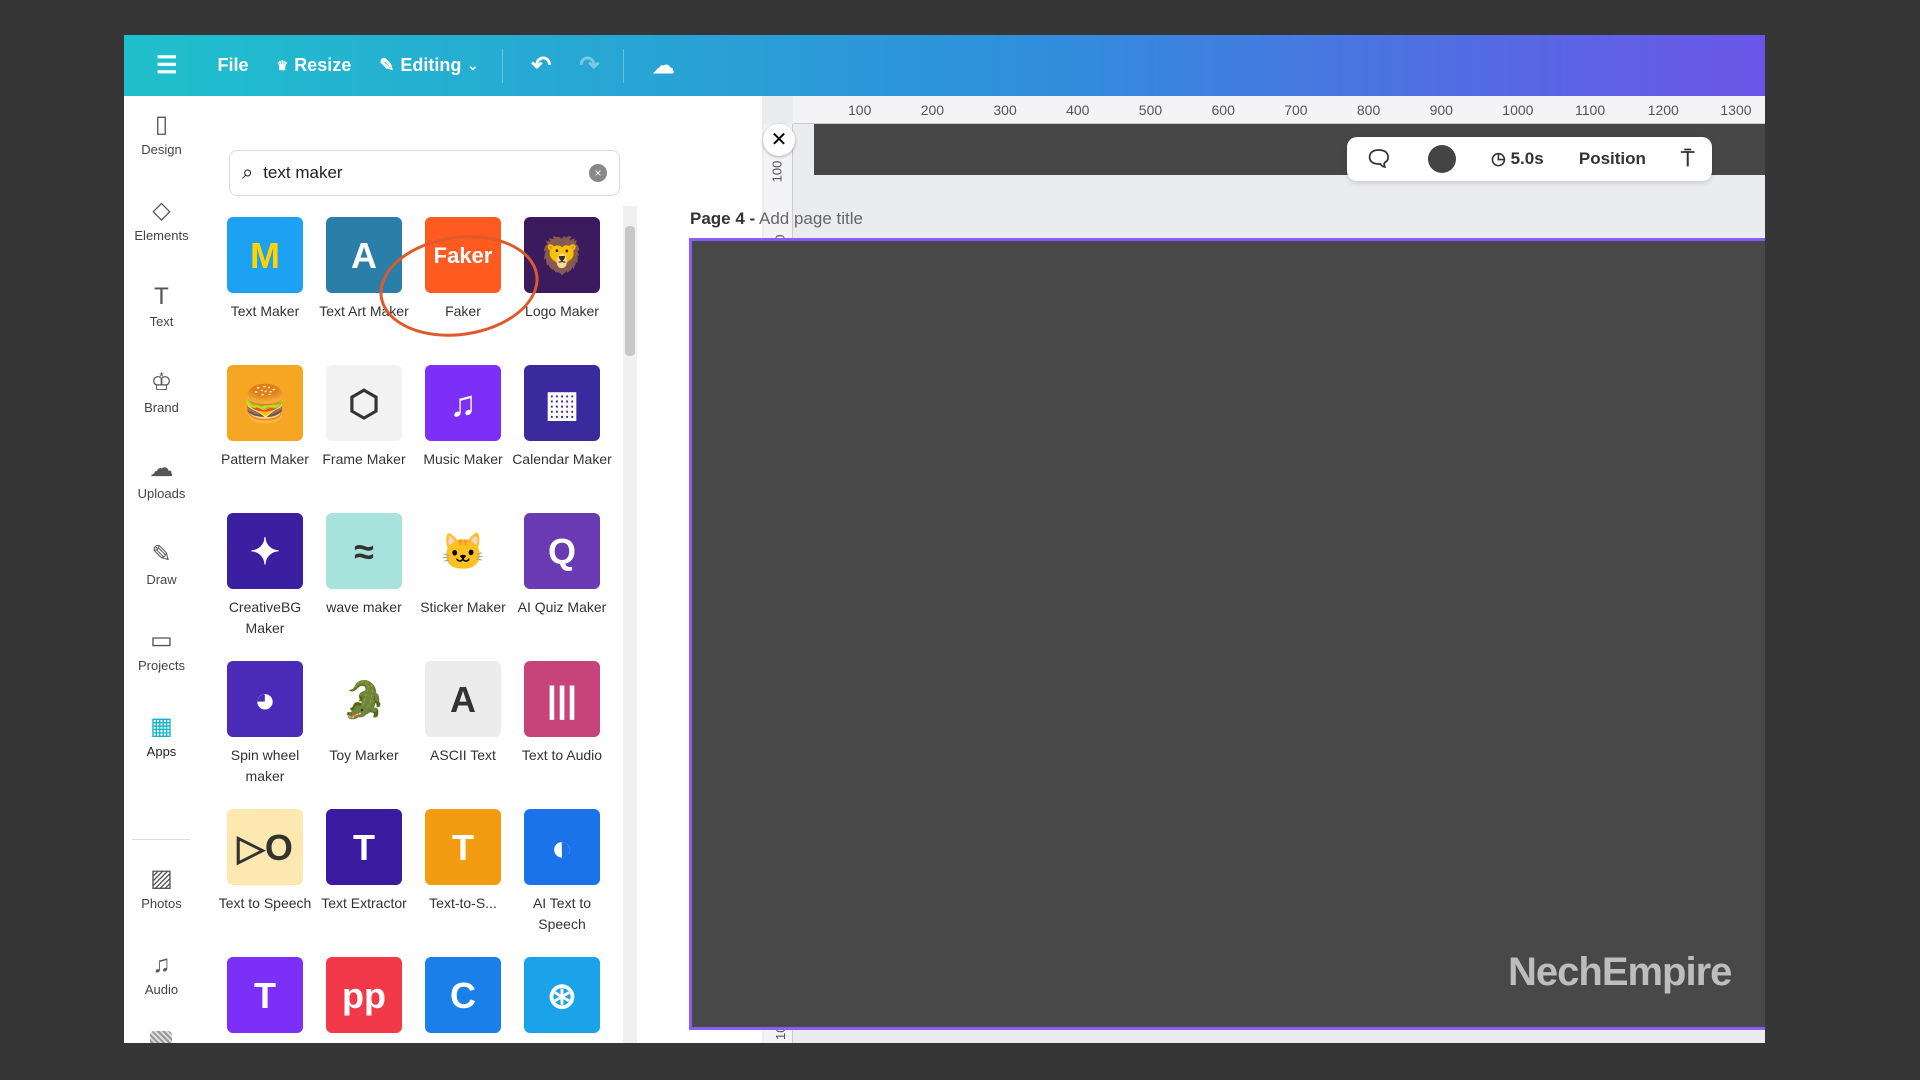 This screenshot has width=1920, height=1080. What do you see at coordinates (265, 459) in the screenshot?
I see `app-label: Pattern Maker` at bounding box center [265, 459].